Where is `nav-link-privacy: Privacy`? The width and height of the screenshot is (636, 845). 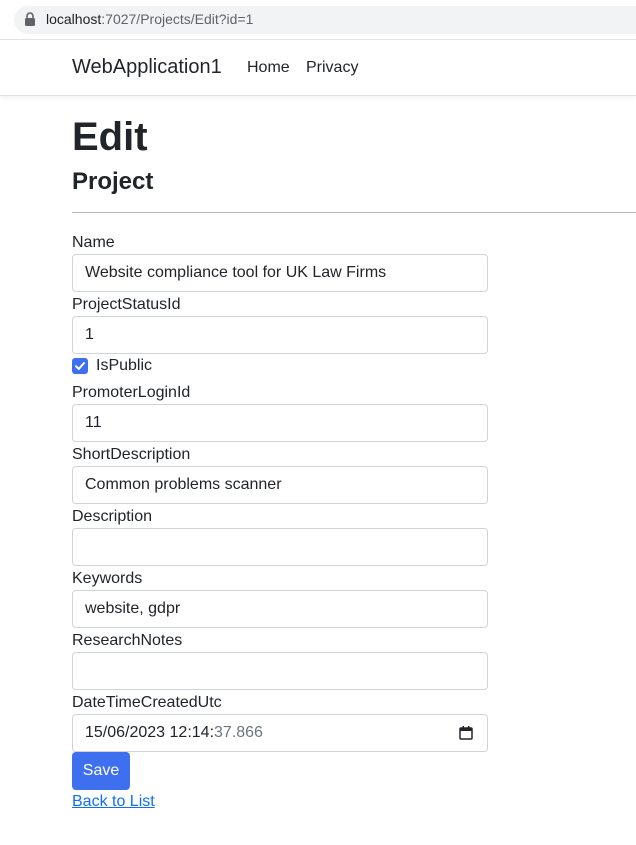
nav-link-privacy: Privacy is located at coordinates (332, 68).